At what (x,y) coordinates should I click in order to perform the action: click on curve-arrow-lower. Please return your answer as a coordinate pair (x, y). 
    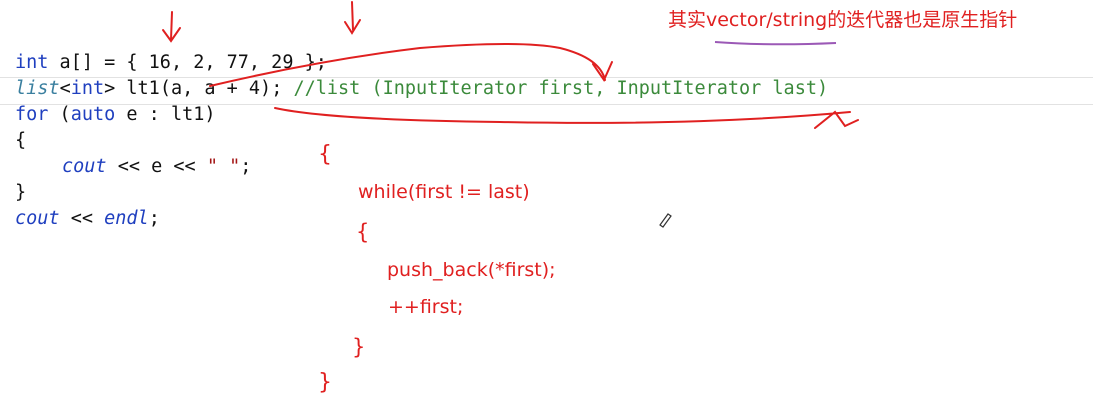
    Looking at the image, I should click on (566, 118).